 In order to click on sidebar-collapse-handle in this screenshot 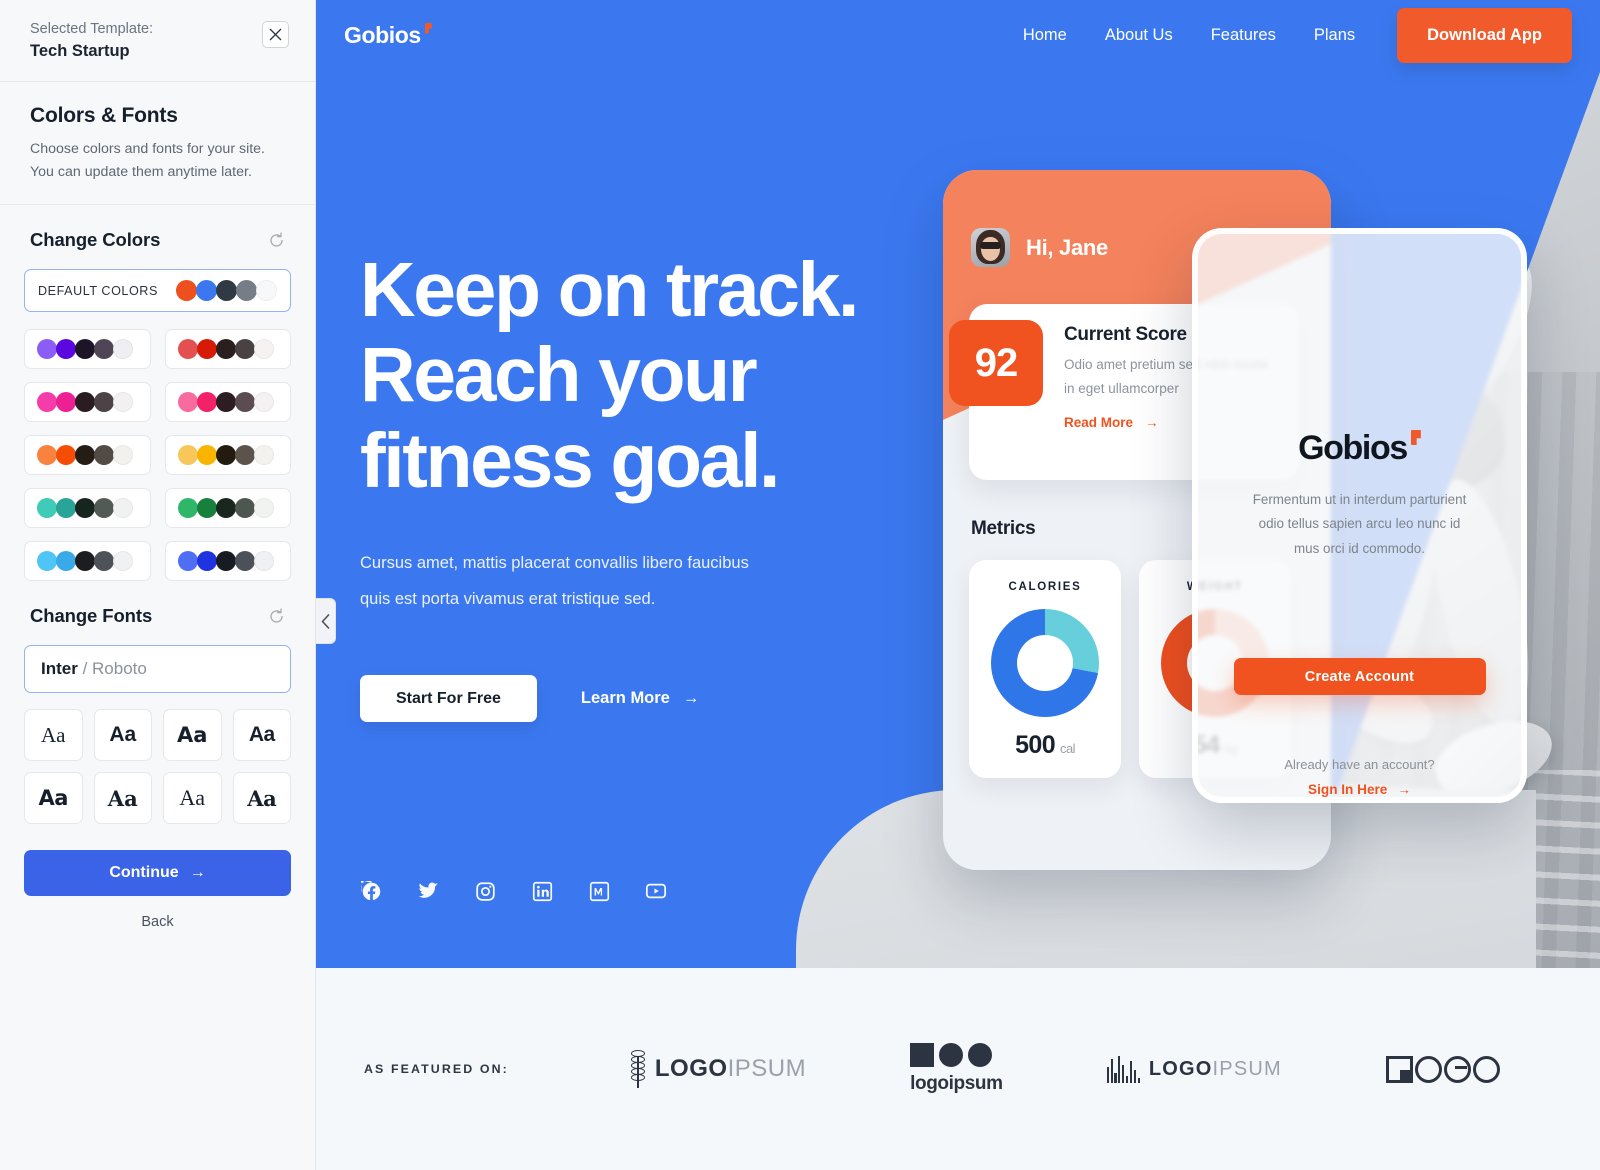, I will do `click(326, 621)`.